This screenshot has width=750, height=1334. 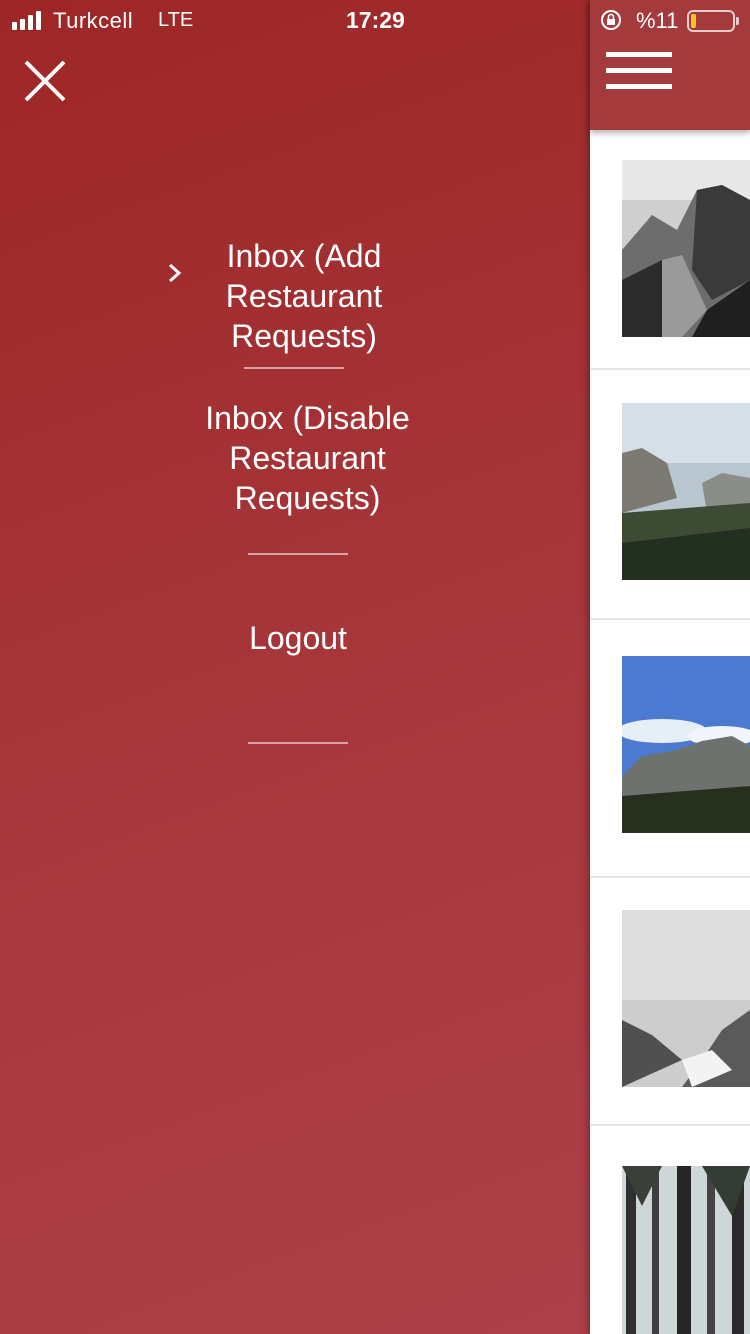 I want to click on menu-item-inbox-disable-restaurant: Inbox (Disable Restaurant Requests), so click(x=307, y=458).